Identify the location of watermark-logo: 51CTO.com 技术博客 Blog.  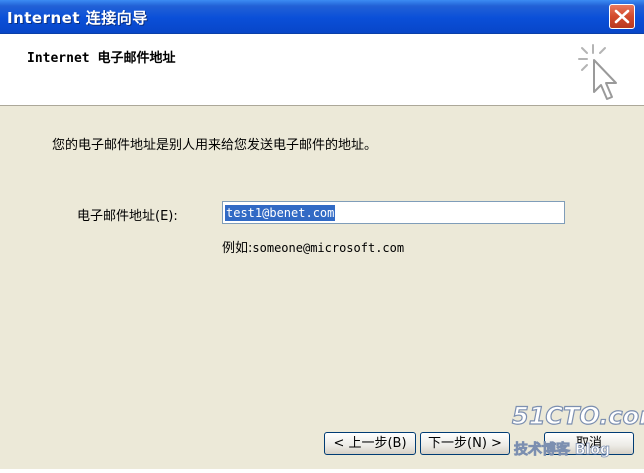
(577, 429).